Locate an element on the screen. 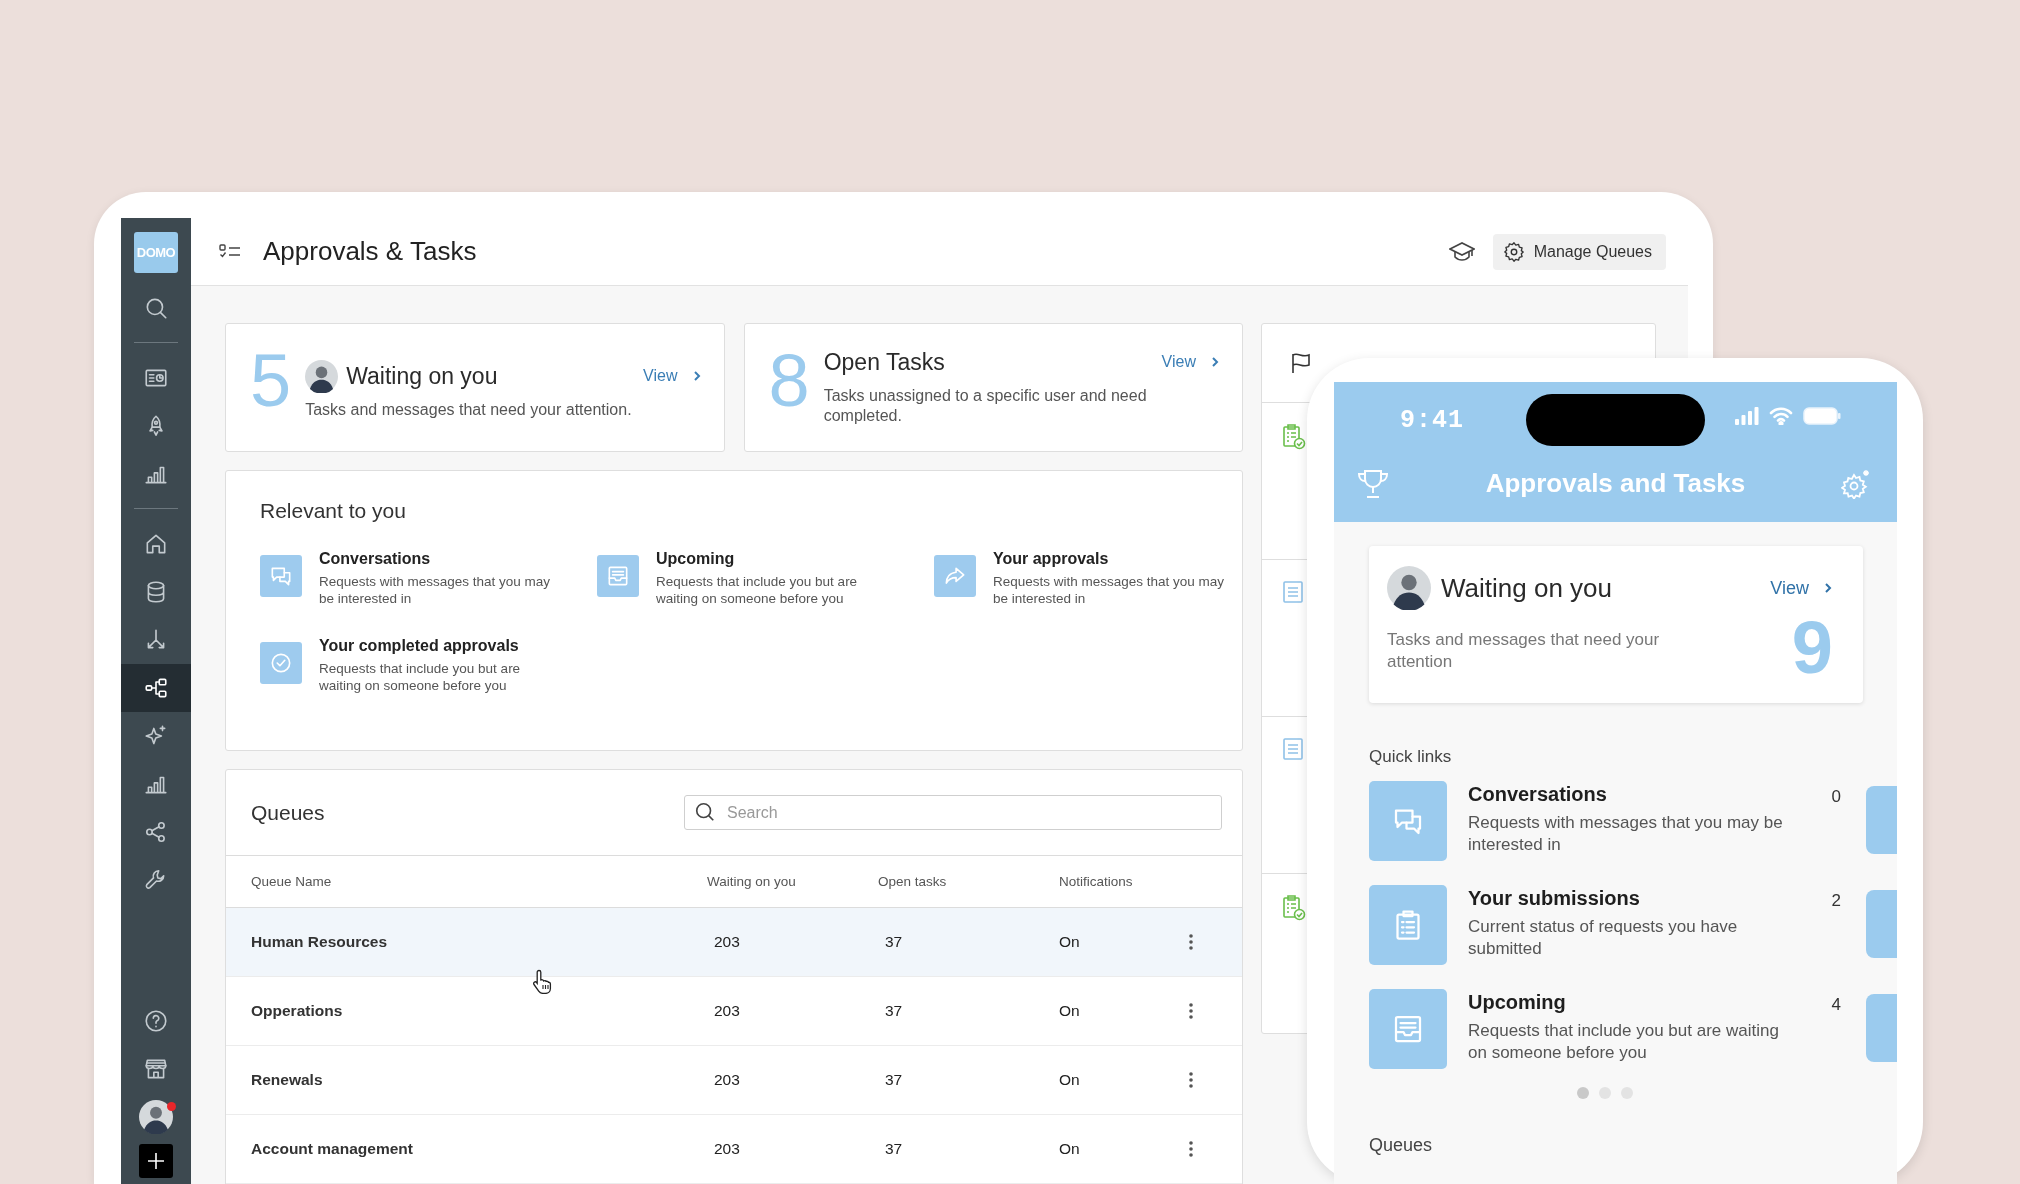 The height and width of the screenshot is (1184, 2020). search-field: Search is located at coordinates (953, 812).